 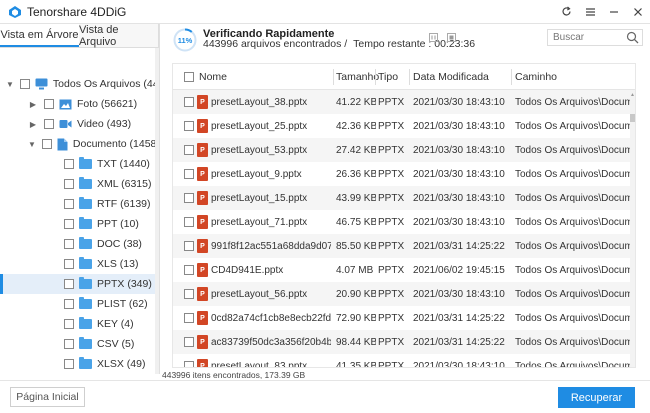 What do you see at coordinates (79, 224) in the screenshot?
I see `tree-item: PPT (10)` at bounding box center [79, 224].